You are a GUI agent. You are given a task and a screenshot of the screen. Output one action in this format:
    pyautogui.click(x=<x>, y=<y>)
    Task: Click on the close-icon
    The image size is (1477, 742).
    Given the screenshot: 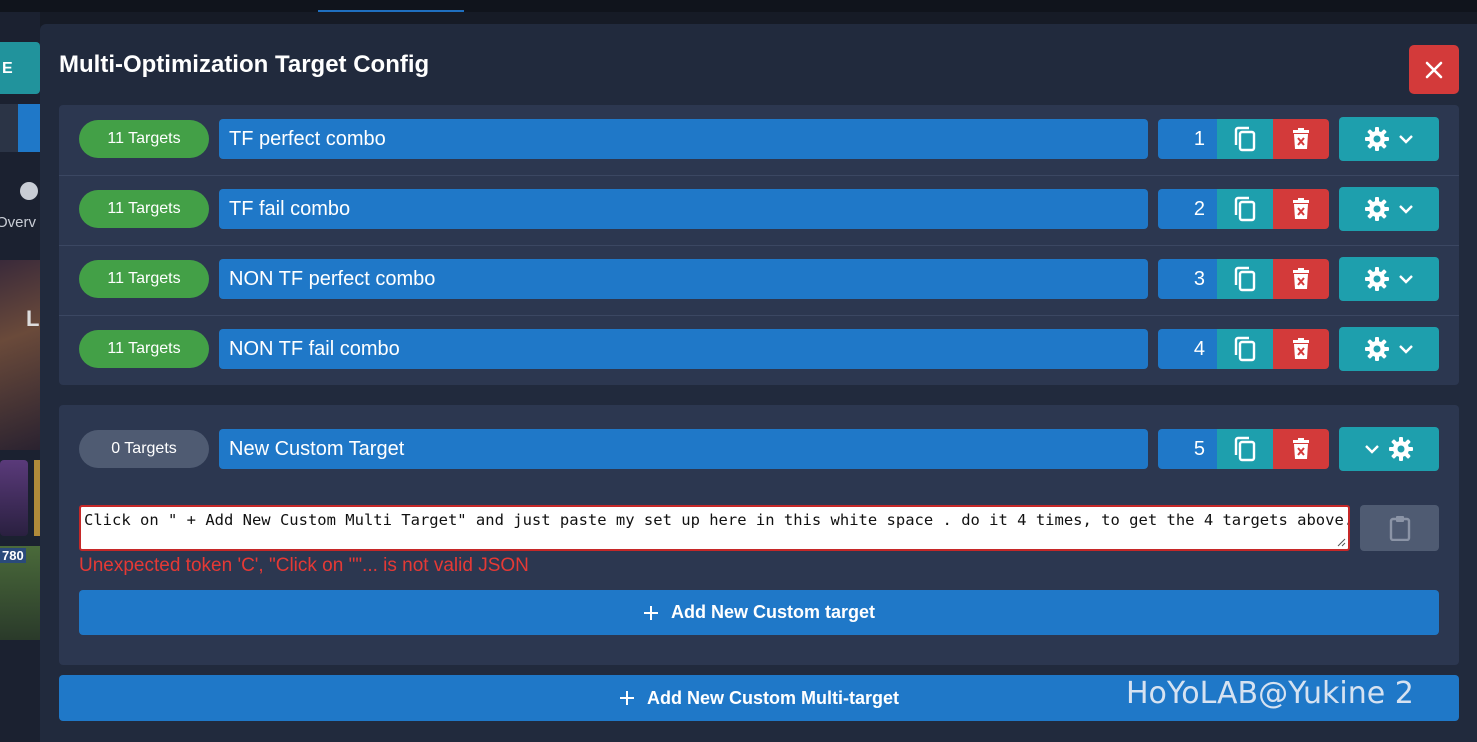 What is the action you would take?
    pyautogui.click(x=1434, y=69)
    